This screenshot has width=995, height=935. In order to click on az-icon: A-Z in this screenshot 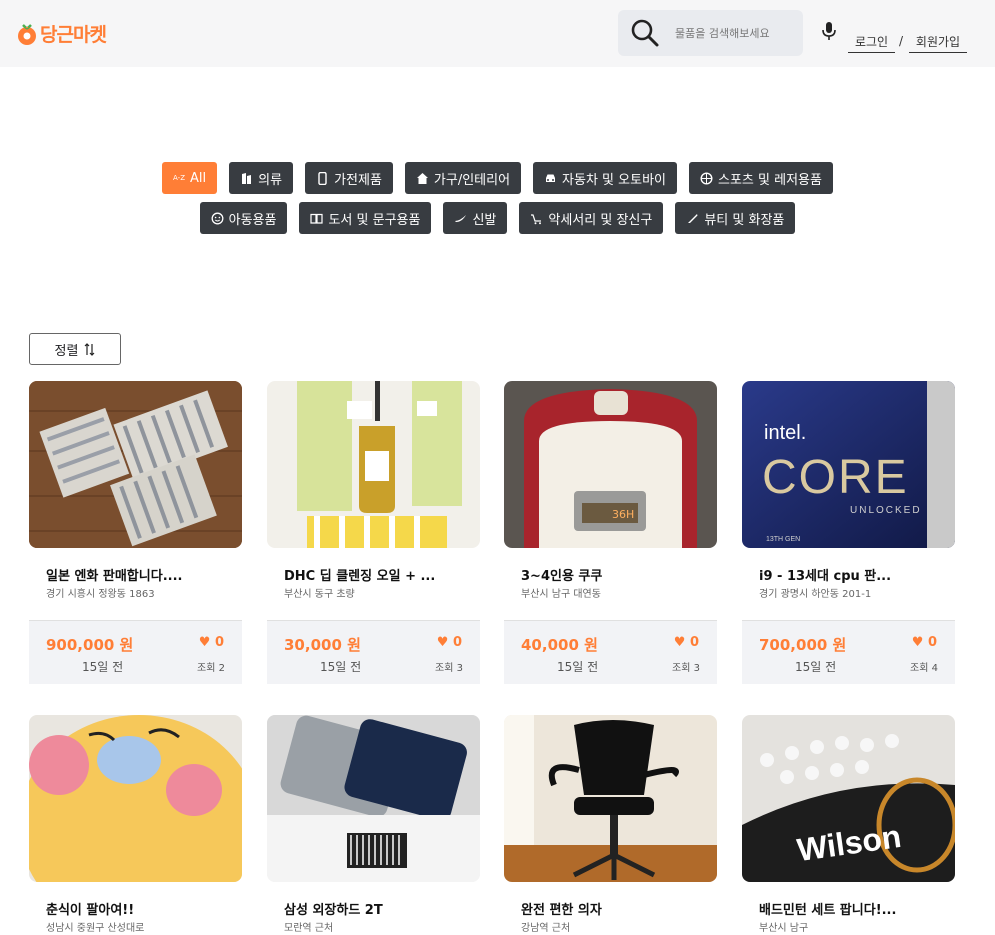, I will do `click(179, 177)`.